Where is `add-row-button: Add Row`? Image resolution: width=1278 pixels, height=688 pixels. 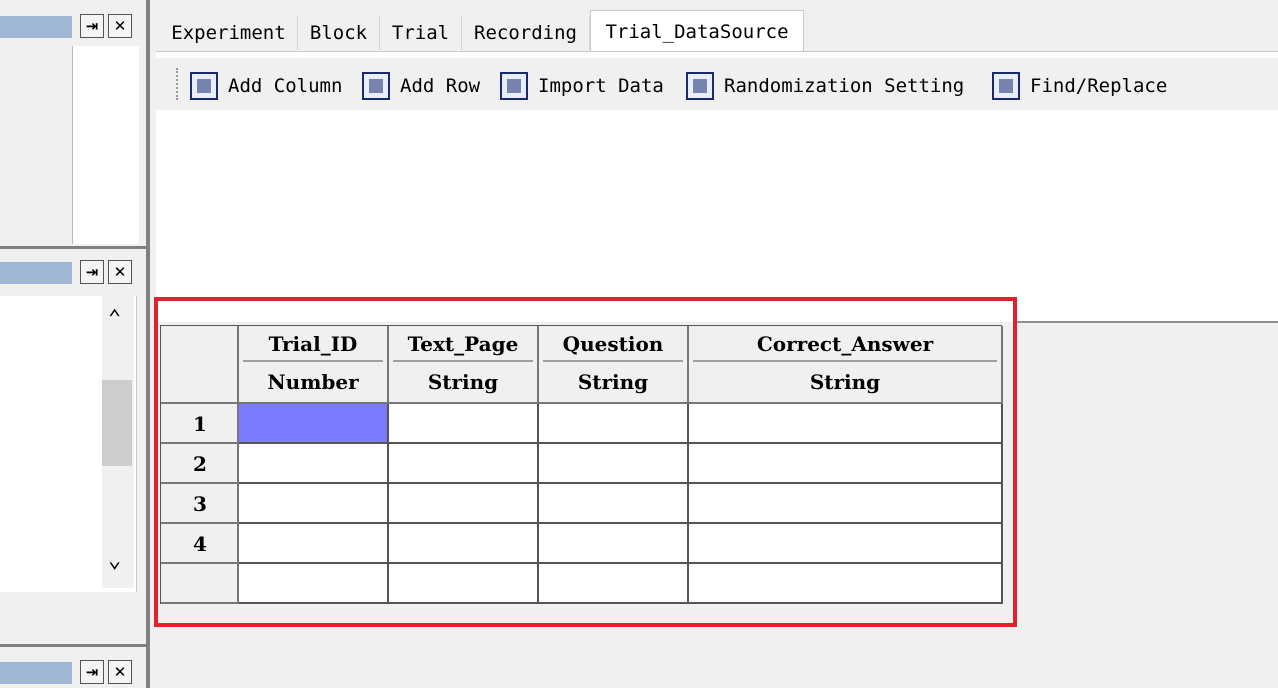
add-row-button: Add Row is located at coordinates (421, 86).